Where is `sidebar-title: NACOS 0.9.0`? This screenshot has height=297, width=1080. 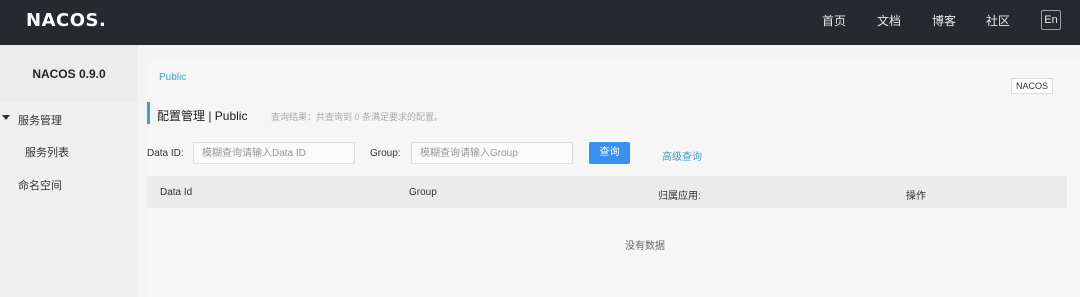 sidebar-title: NACOS 0.9.0 is located at coordinates (69, 74).